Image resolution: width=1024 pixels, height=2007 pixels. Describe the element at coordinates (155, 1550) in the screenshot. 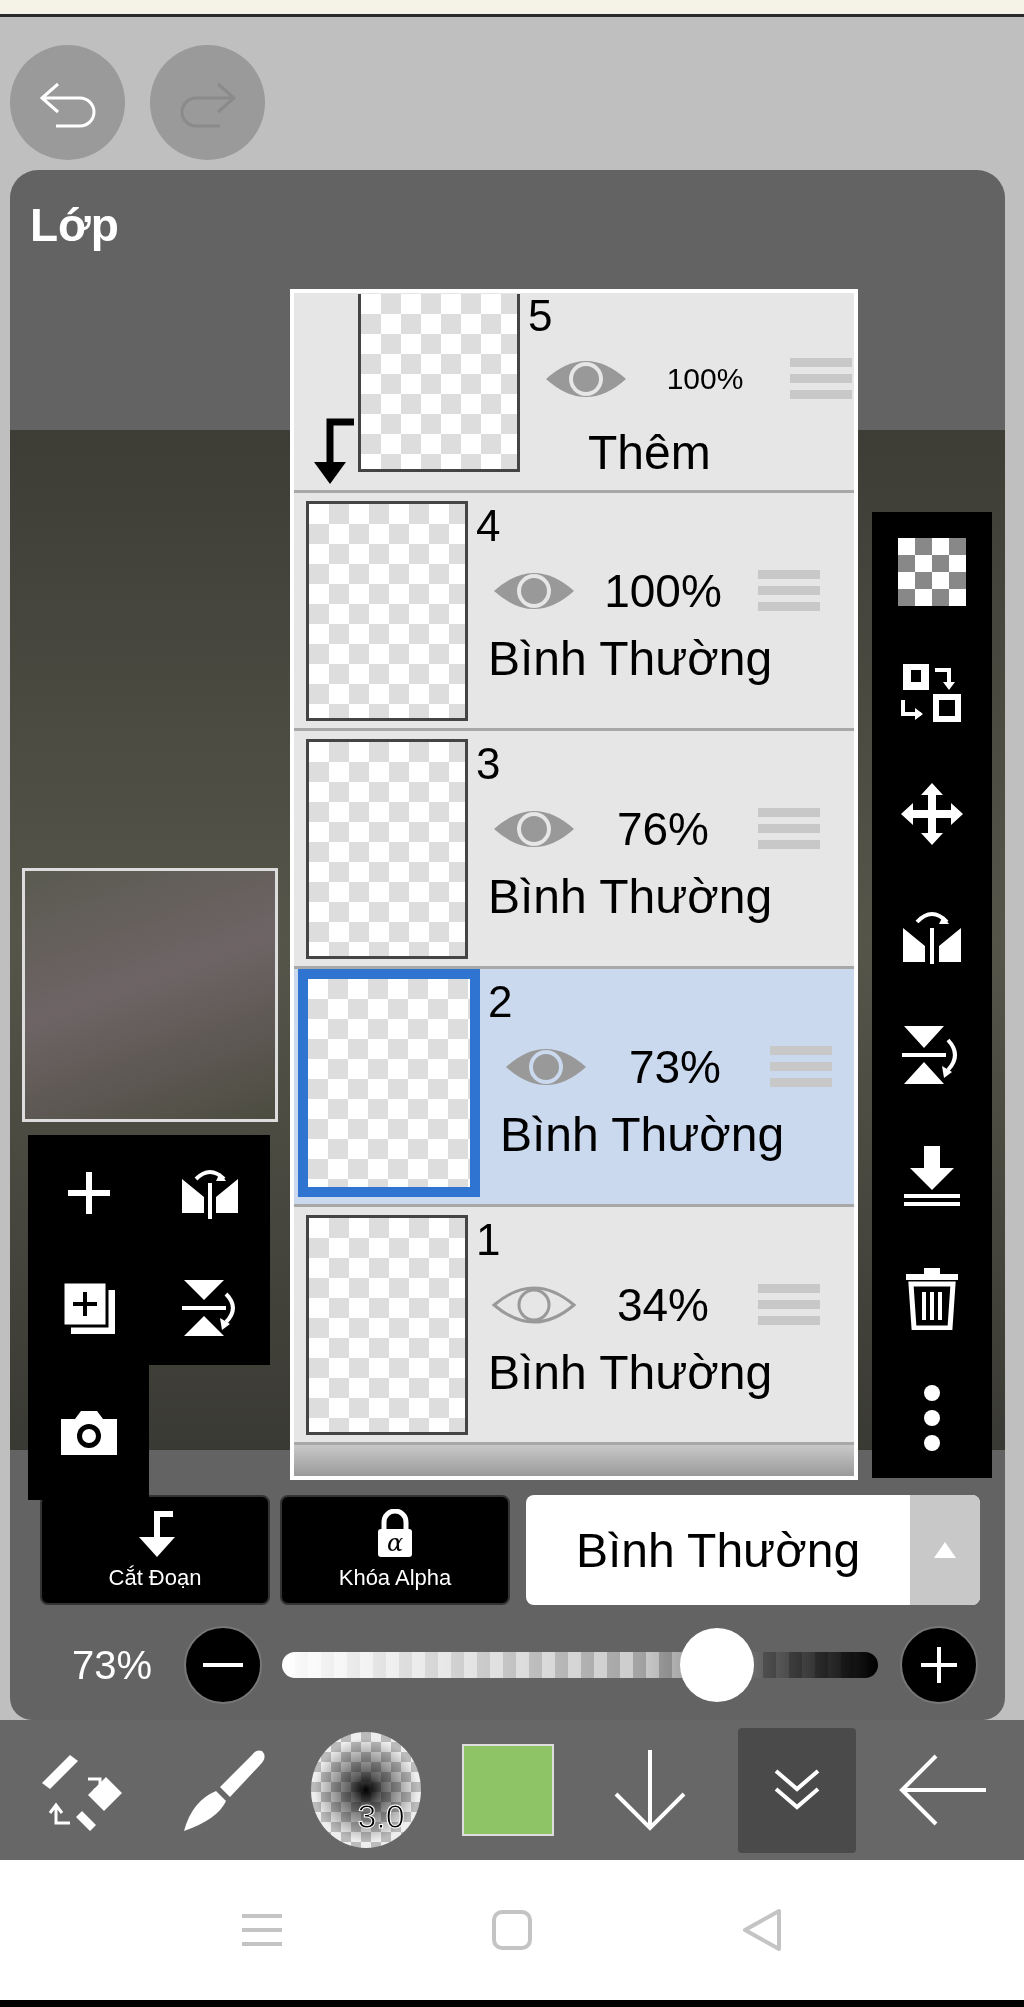

I see `clipping-button: Cắt Đoạn` at that location.